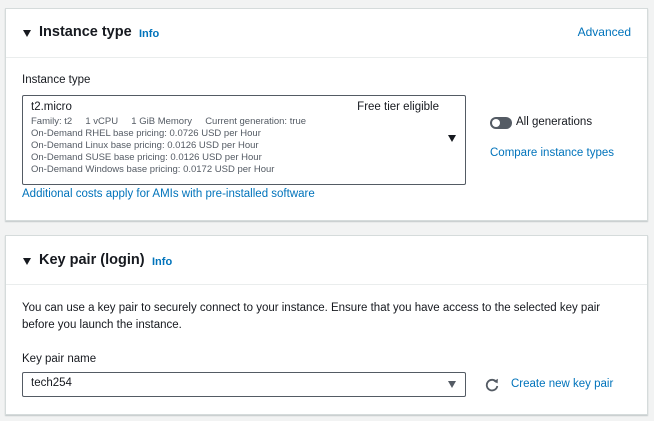  I want to click on key-pair-info-link: Info, so click(162, 262).